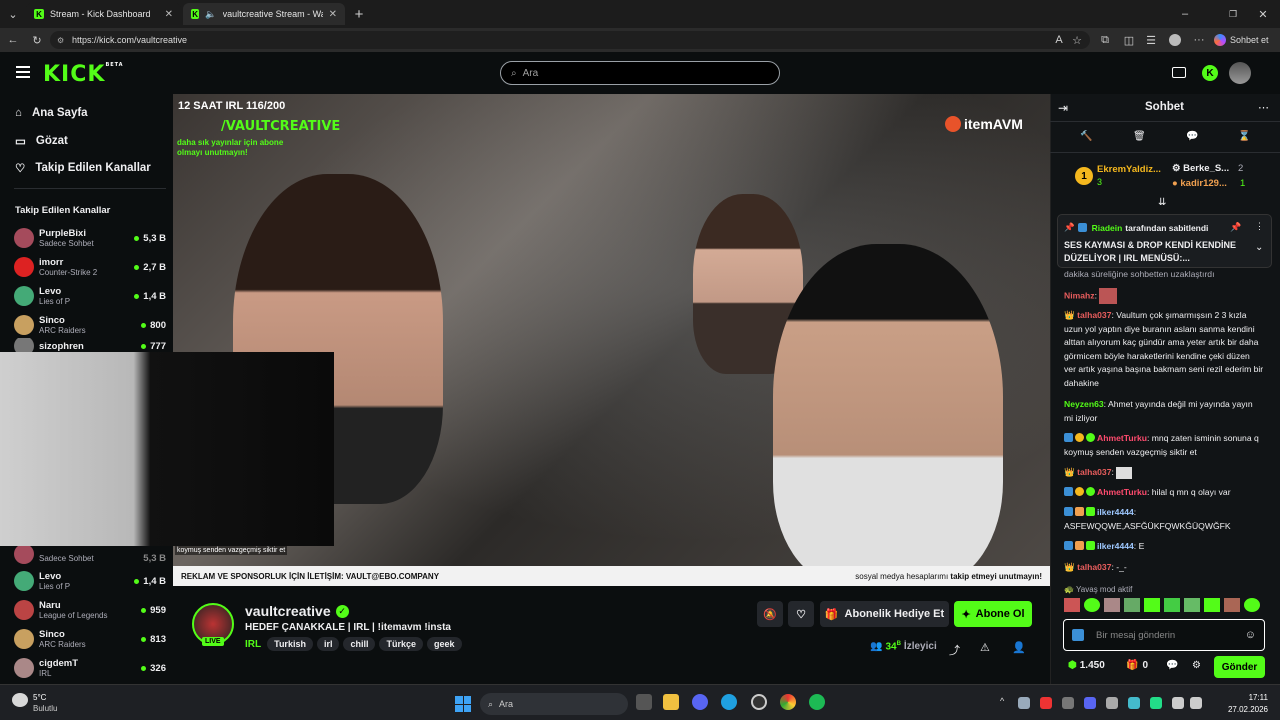 The width and height of the screenshot is (1280, 720). I want to click on profile-icon: 👤, so click(1019, 647).